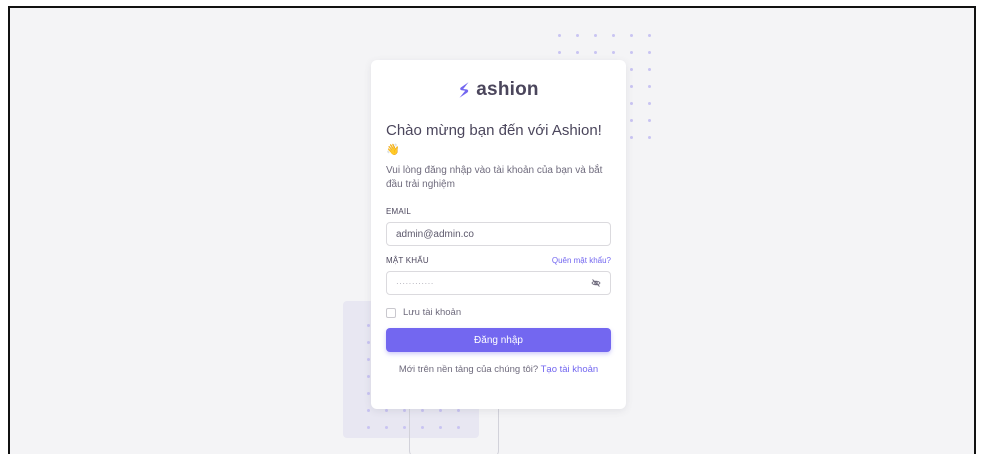 The width and height of the screenshot is (984, 454). I want to click on brand-name: ashion, so click(507, 89).